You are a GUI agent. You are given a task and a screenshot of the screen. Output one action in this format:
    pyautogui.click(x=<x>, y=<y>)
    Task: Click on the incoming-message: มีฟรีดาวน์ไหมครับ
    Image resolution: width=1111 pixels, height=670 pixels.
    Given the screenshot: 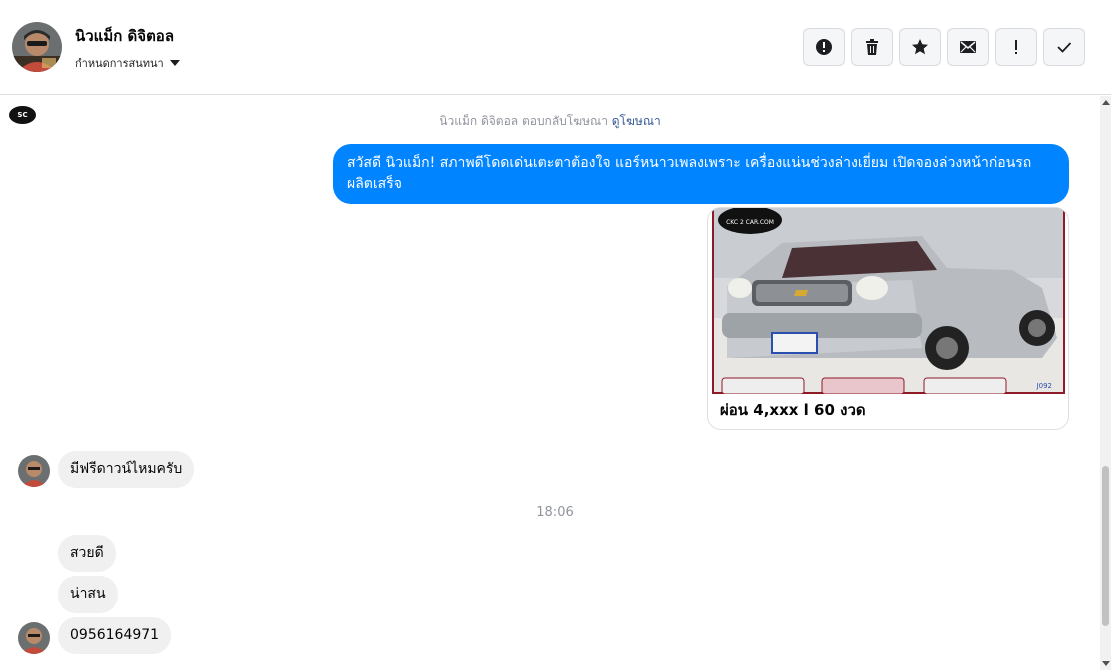 What is the action you would take?
    pyautogui.click(x=126, y=469)
    